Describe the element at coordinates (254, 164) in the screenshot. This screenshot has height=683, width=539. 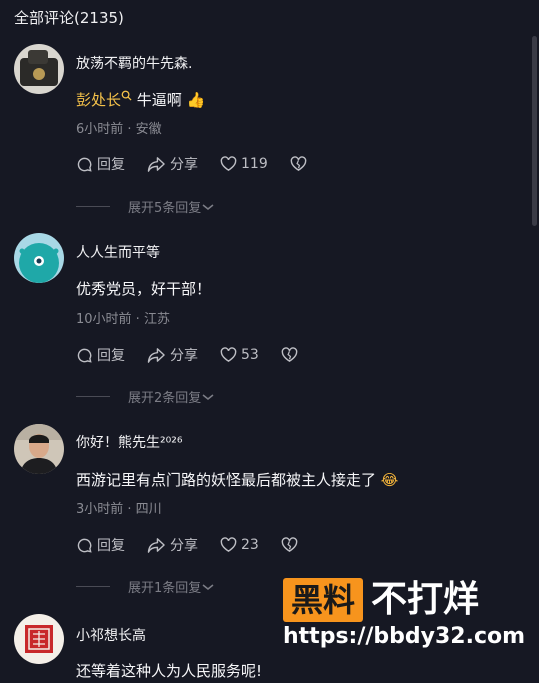
I see `like-count: 119` at that location.